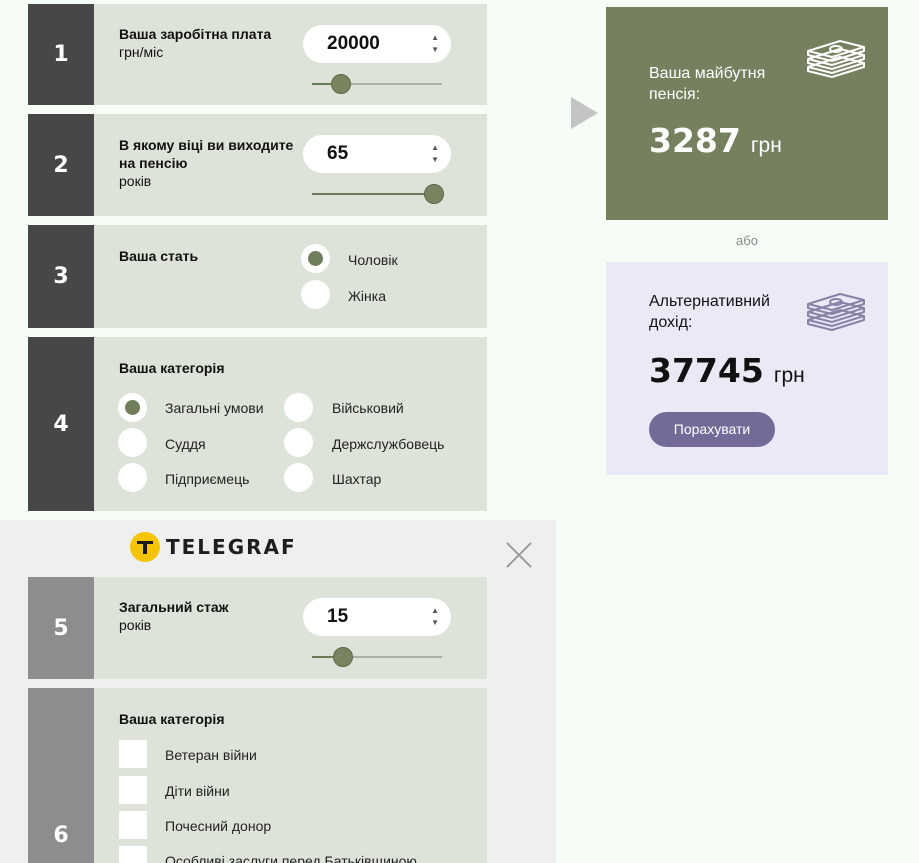 This screenshot has height=863, width=919. What do you see at coordinates (132, 442) in the screenshot?
I see `category-radio-judge` at bounding box center [132, 442].